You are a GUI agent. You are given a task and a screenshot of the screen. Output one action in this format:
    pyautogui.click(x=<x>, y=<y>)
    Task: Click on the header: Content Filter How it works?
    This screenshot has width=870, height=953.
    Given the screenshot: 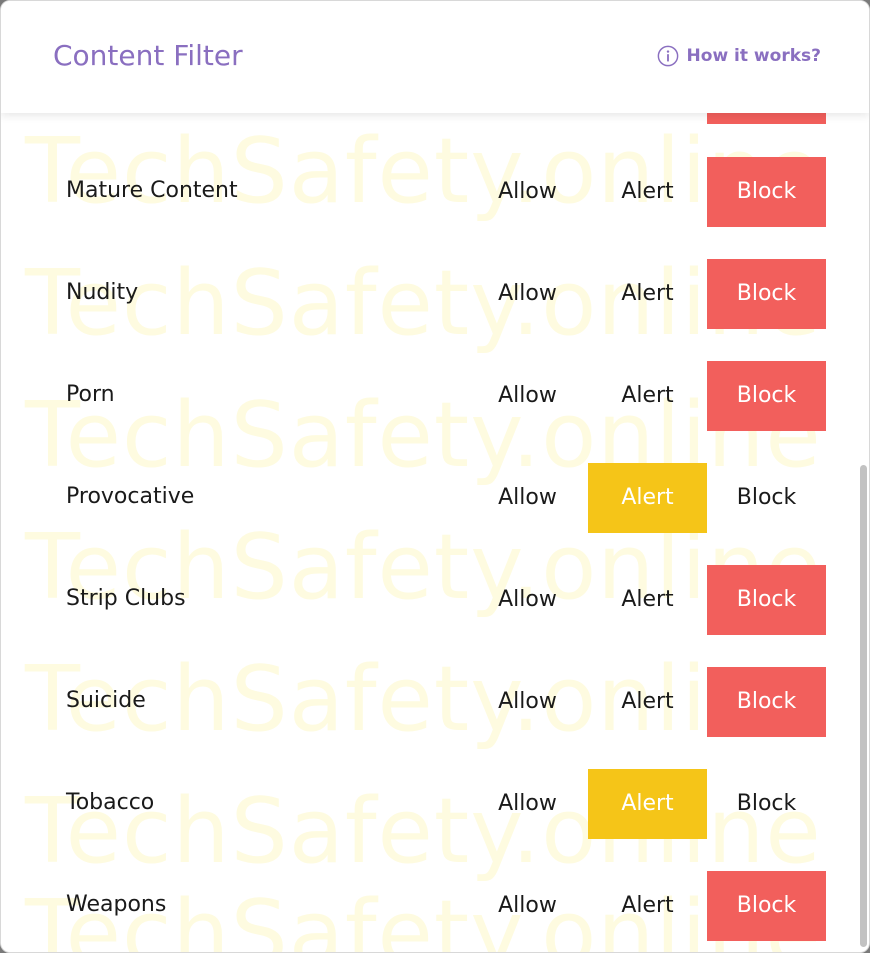 What is the action you would take?
    pyautogui.click(x=435, y=57)
    